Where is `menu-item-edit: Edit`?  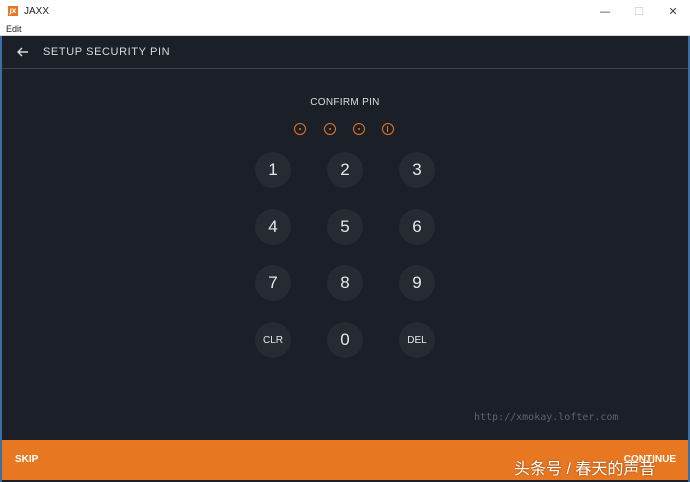 menu-item-edit: Edit is located at coordinates (14, 29).